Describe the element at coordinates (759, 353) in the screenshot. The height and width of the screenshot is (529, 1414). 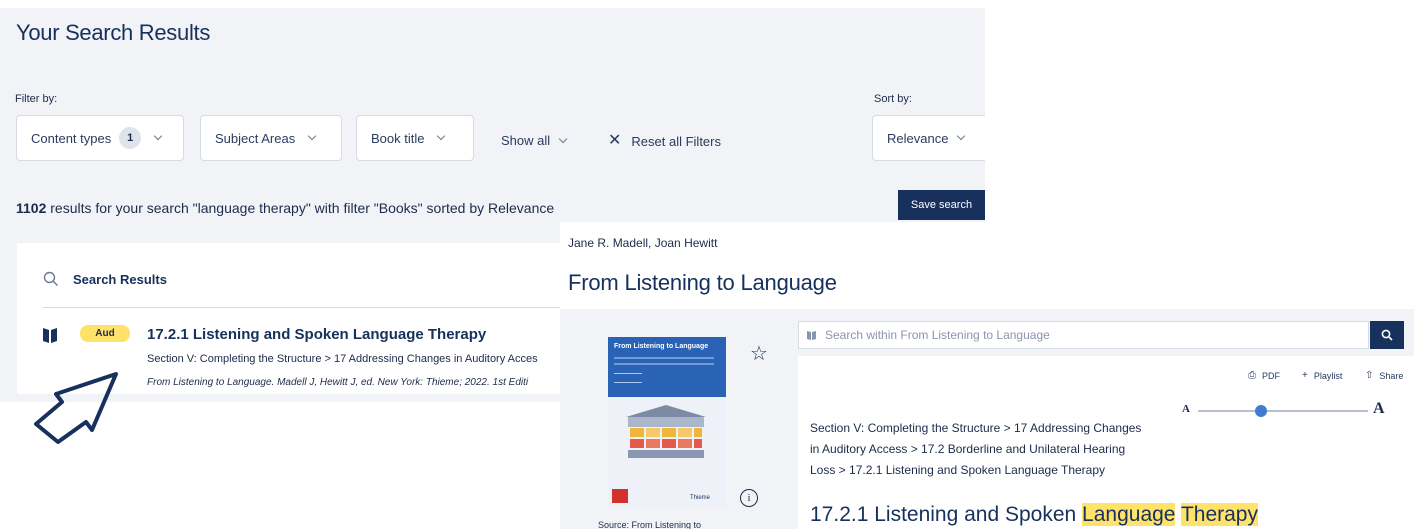
I see `star-icon: ☆` at that location.